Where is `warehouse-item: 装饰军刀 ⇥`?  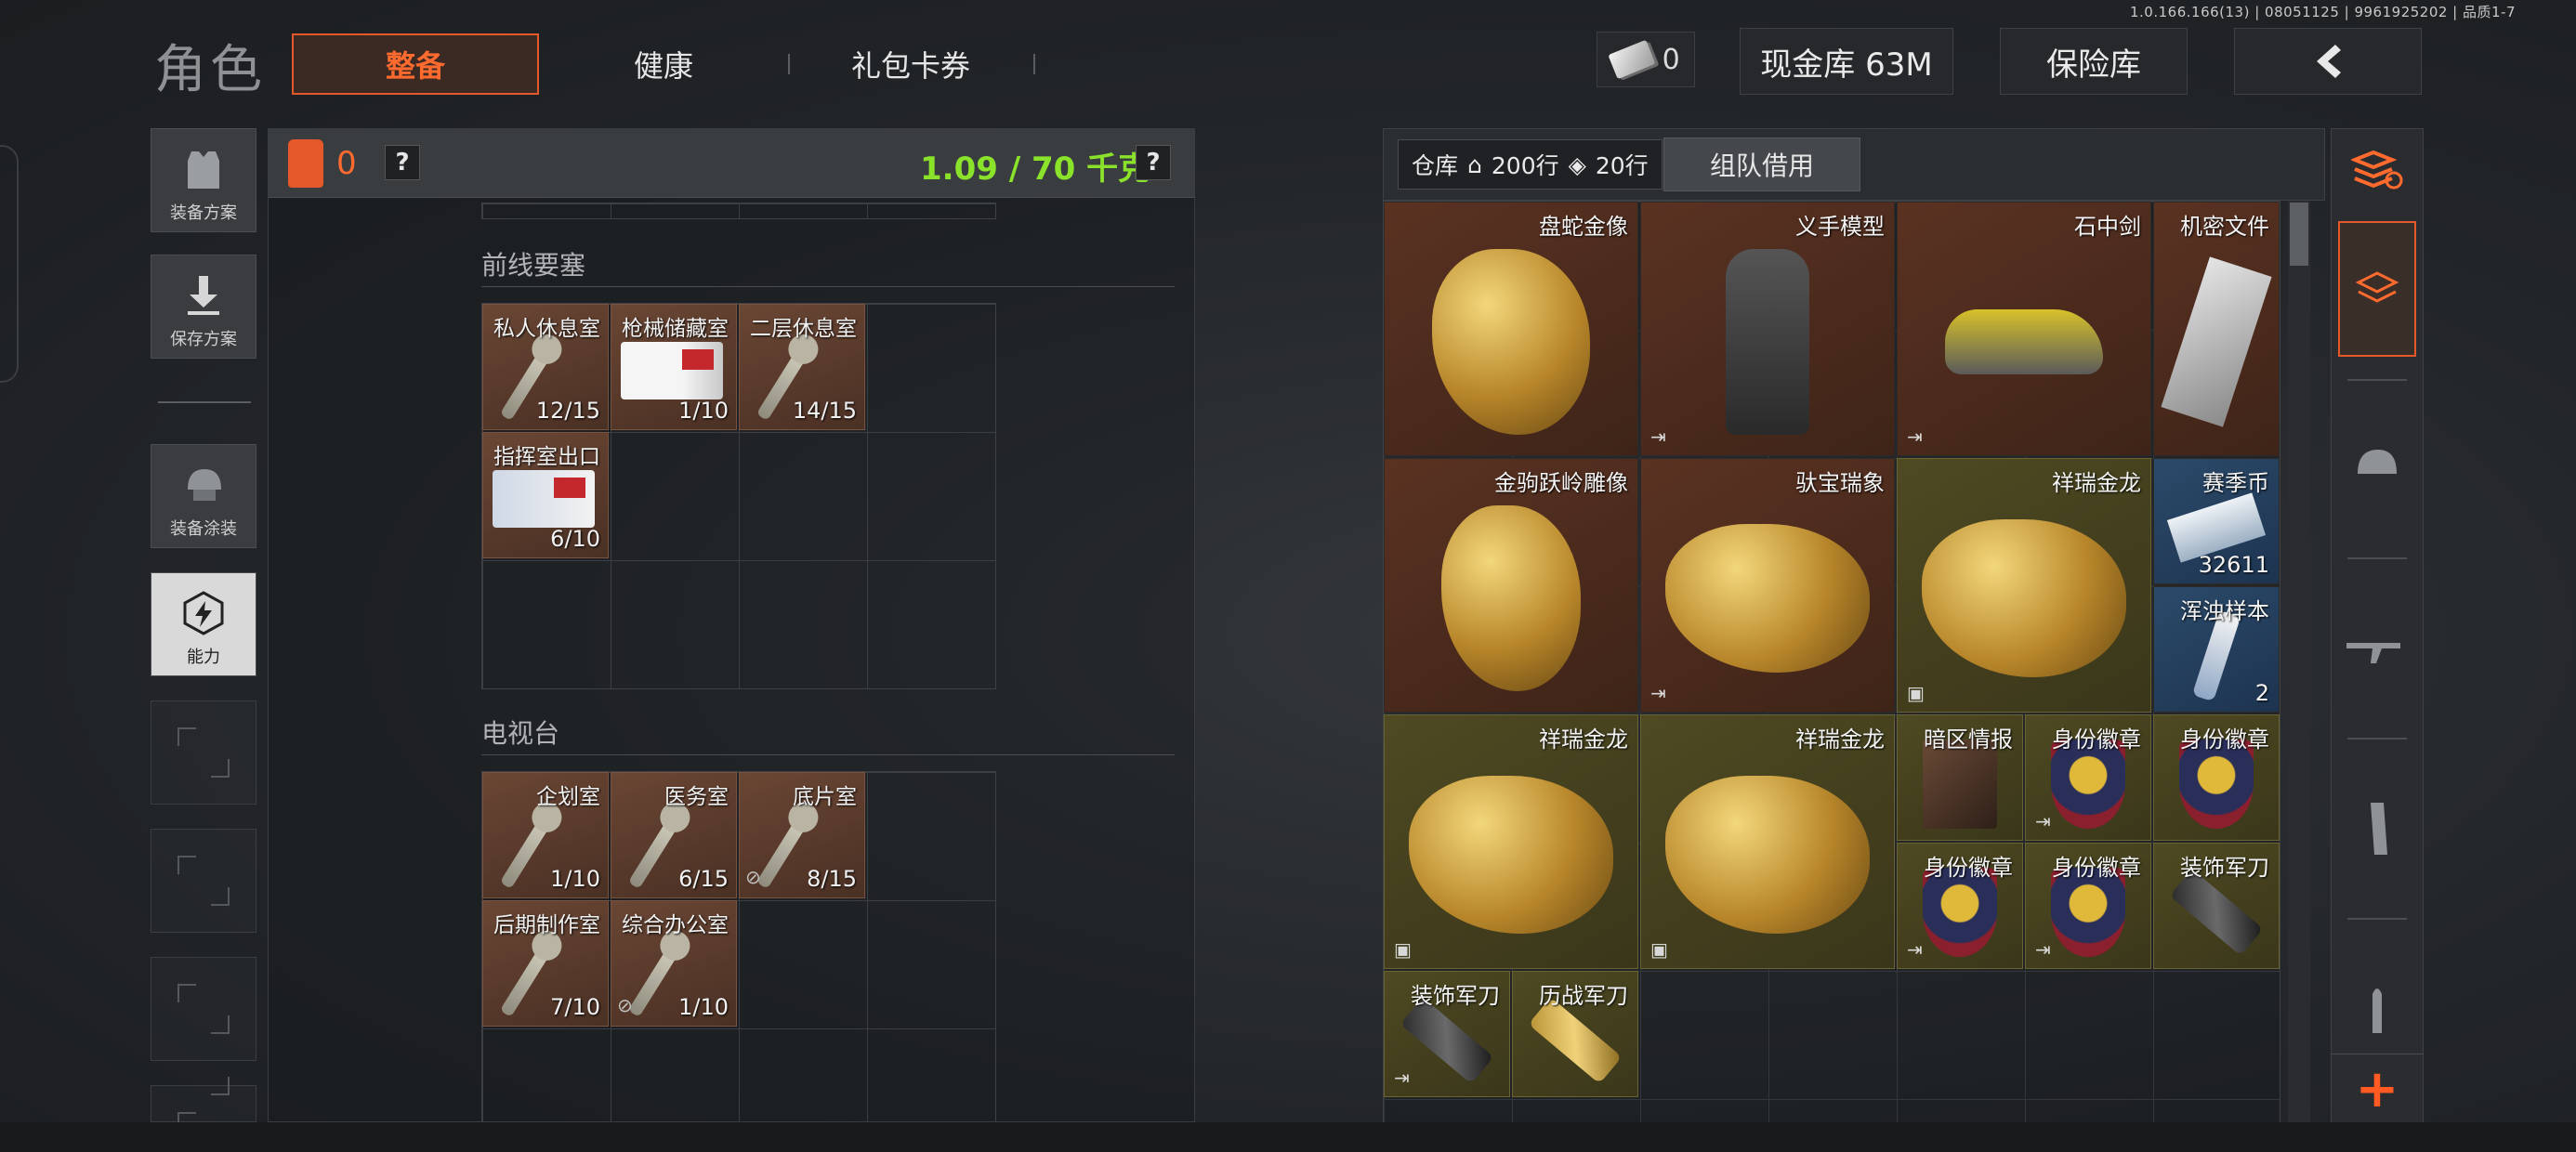
warehouse-item: 装饰军刀 ⇥ is located at coordinates (1447, 1034).